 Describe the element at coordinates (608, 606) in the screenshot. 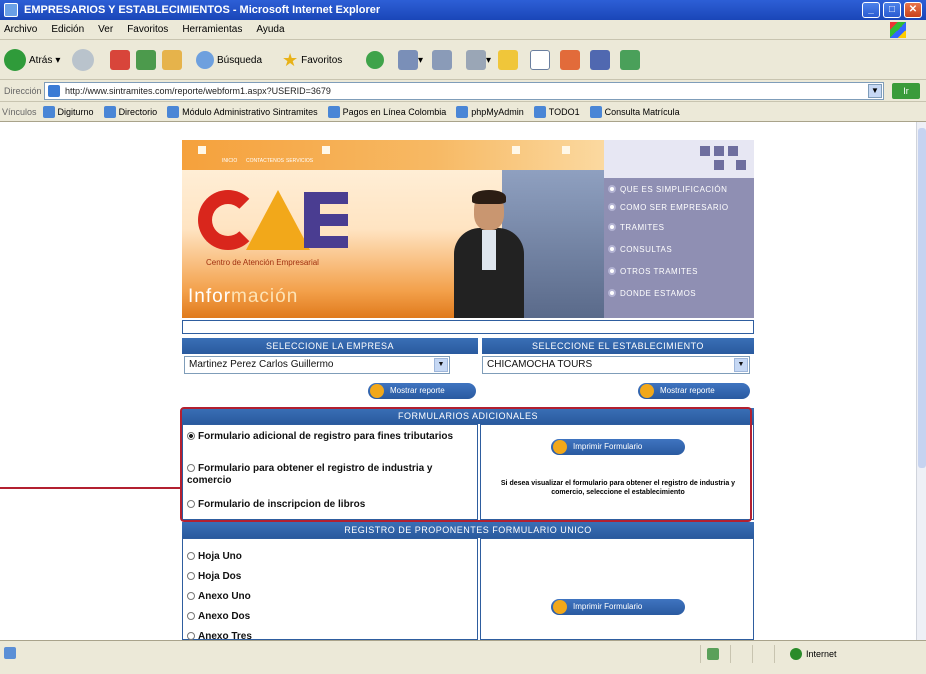

I see `print-label: Imprimir Formulario` at that location.